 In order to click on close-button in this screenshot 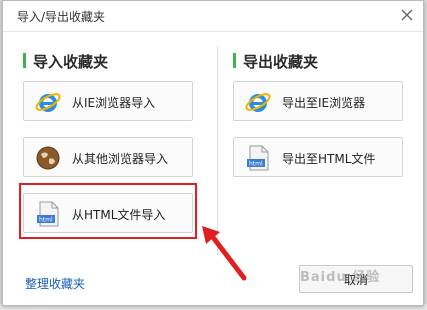, I will do `click(407, 15)`.